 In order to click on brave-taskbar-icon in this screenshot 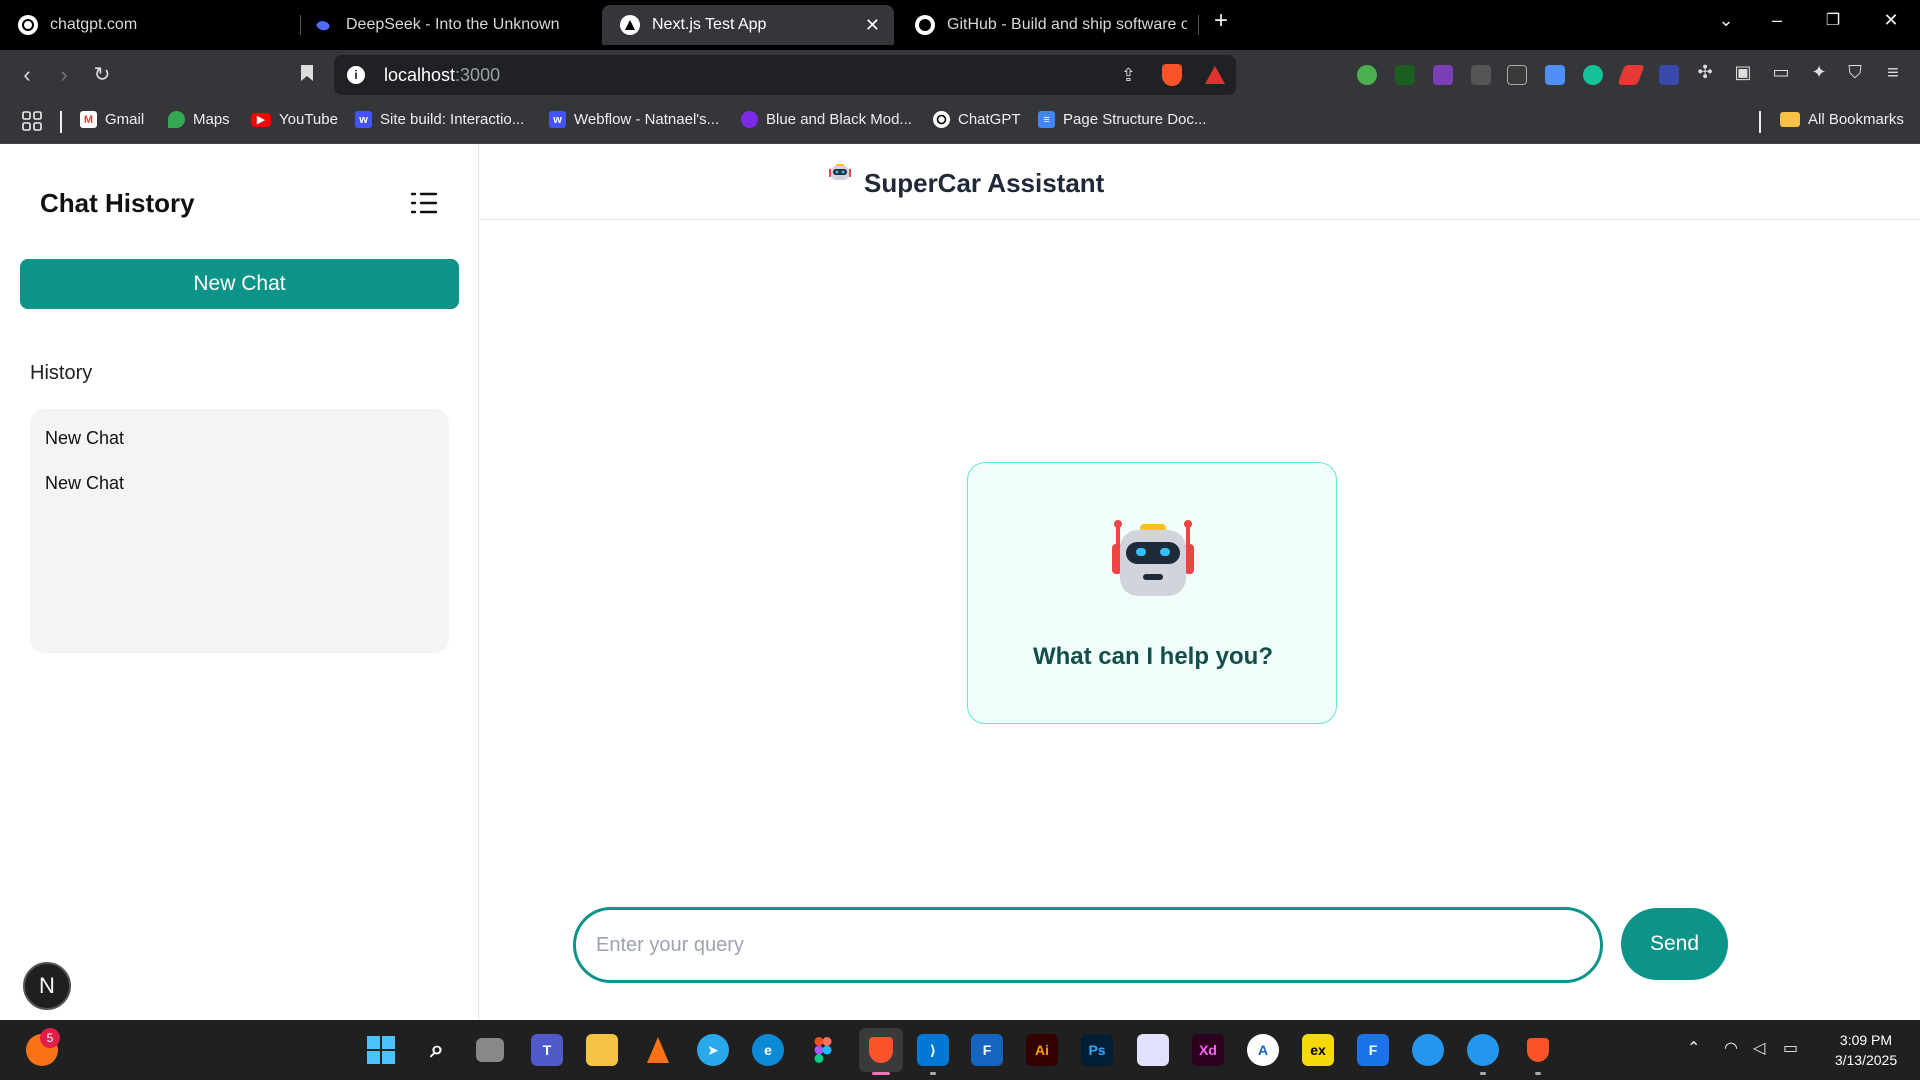, I will do `click(881, 1050)`.